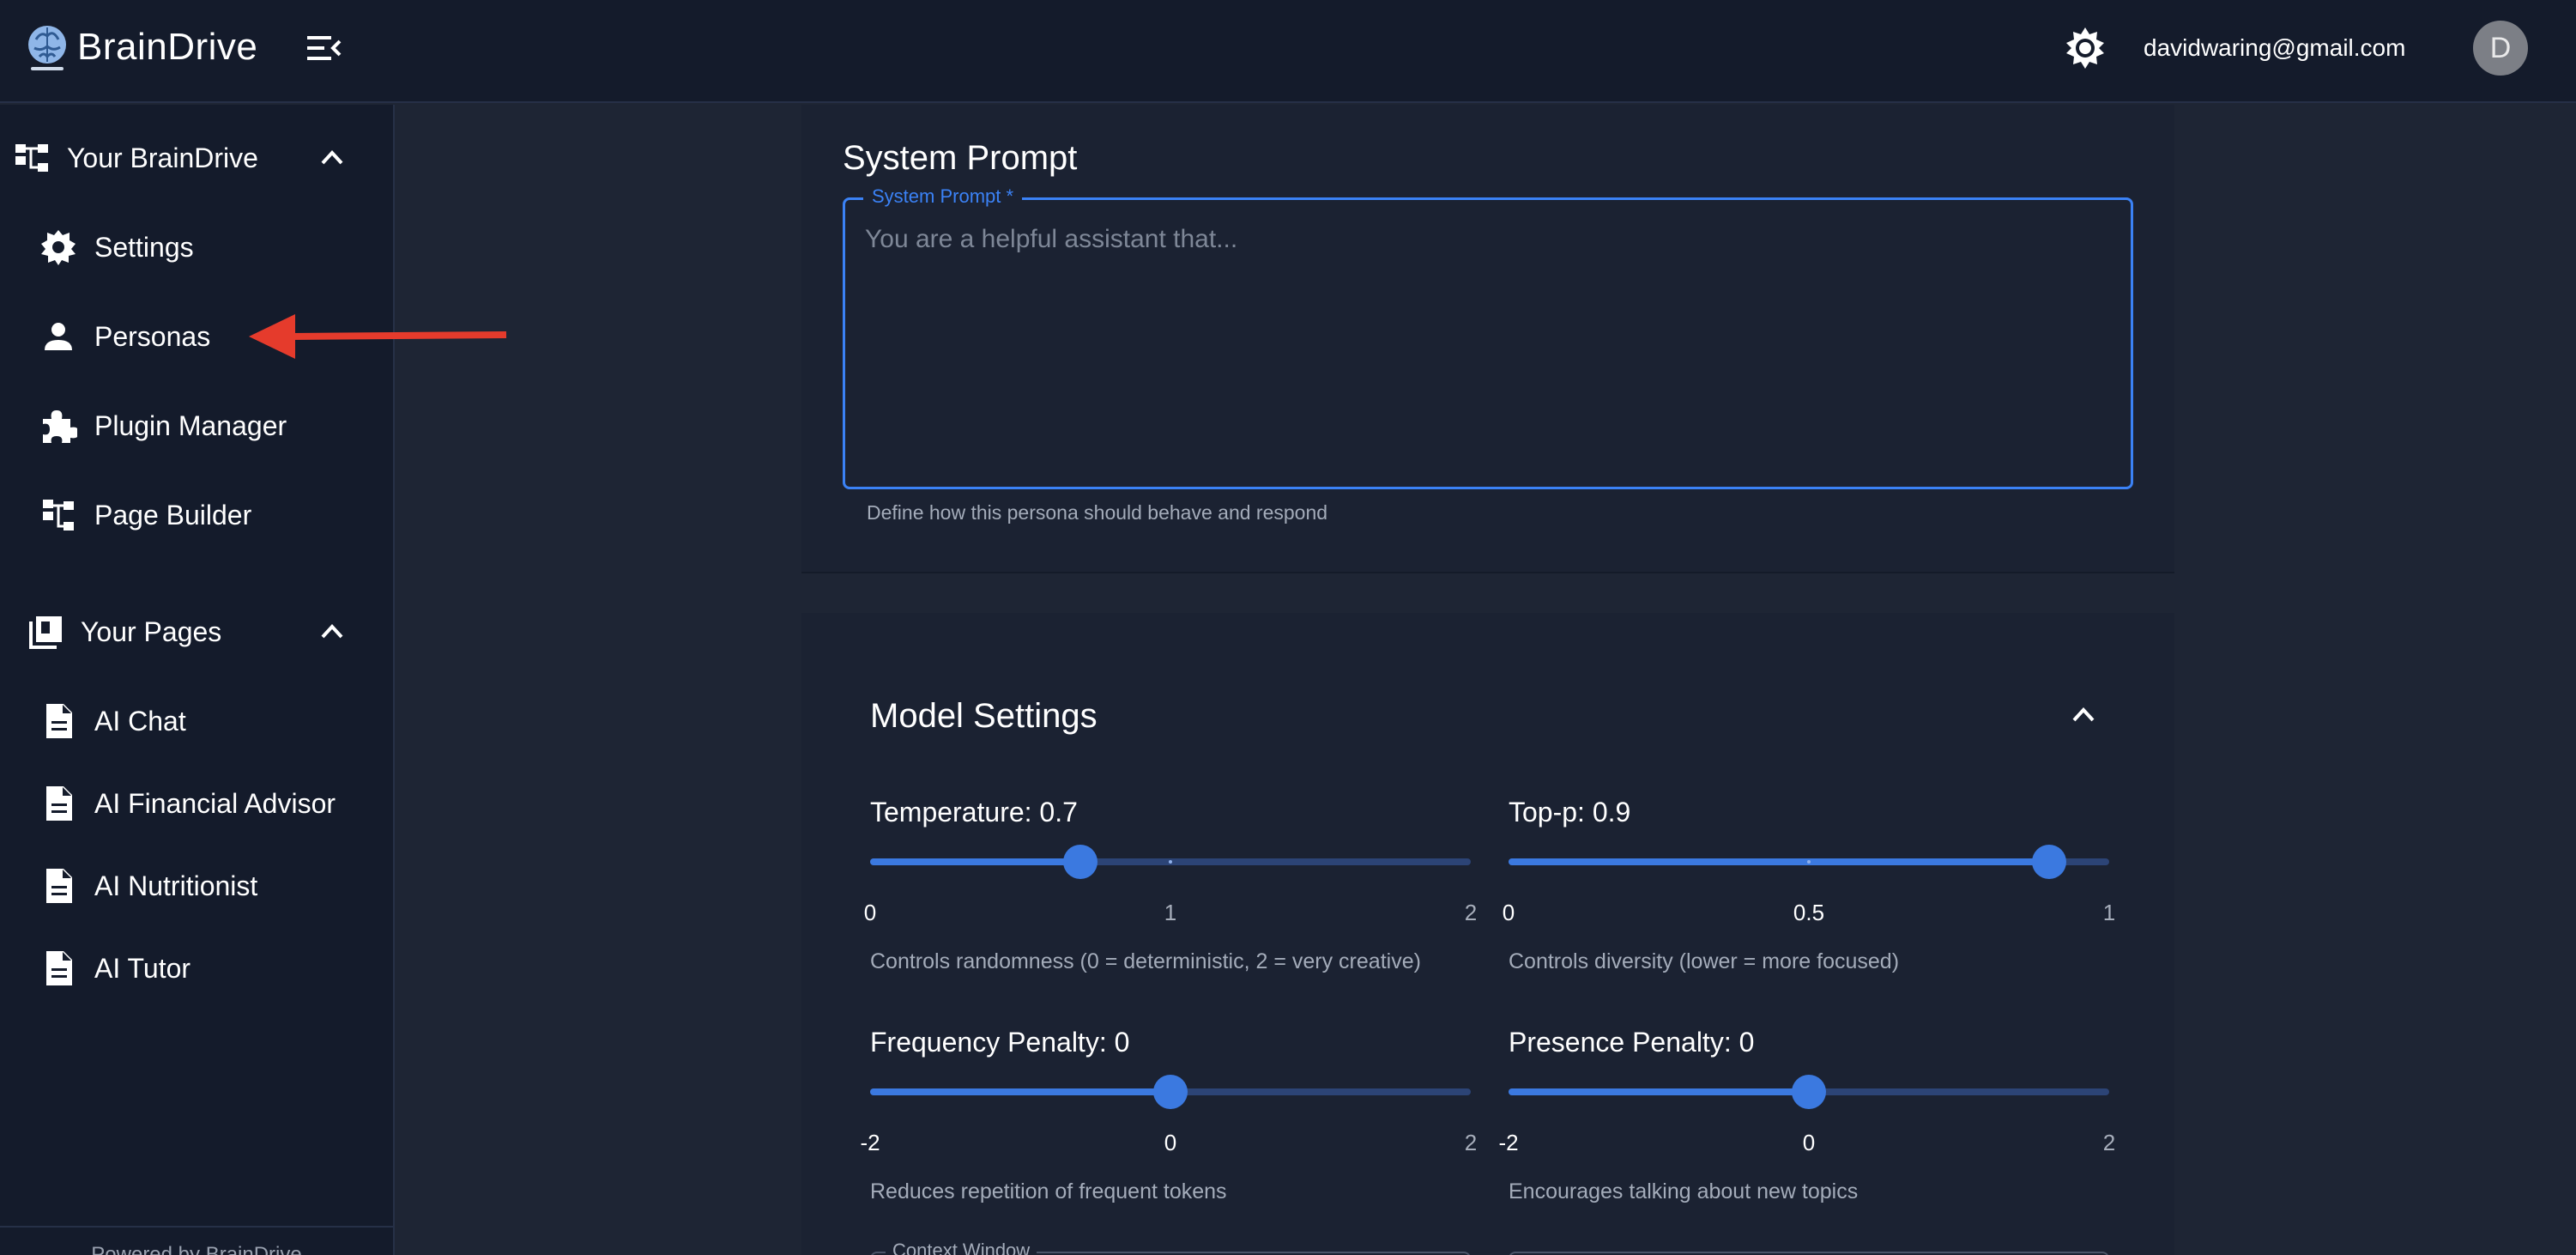 This screenshot has width=2576, height=1255. I want to click on person-icon, so click(58, 336).